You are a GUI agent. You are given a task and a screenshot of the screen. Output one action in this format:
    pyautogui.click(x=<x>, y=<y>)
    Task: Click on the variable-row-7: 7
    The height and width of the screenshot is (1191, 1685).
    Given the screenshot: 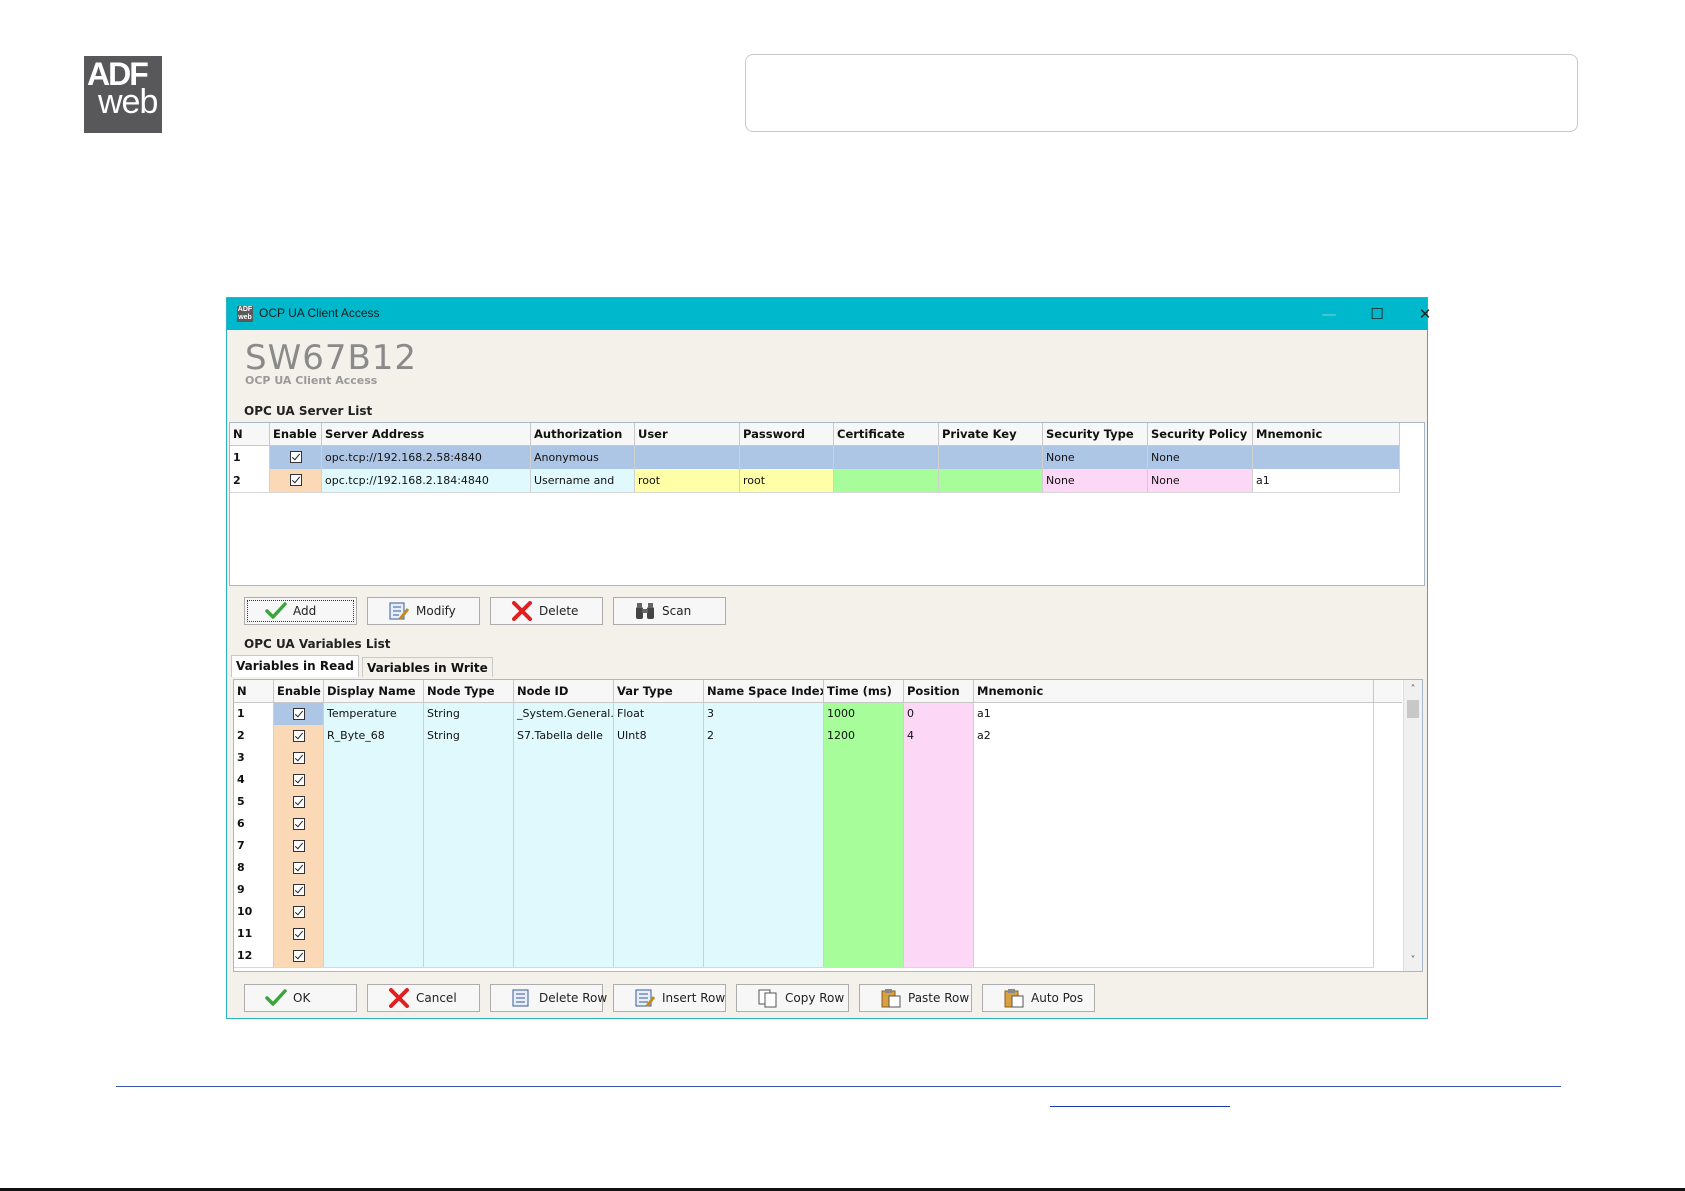 What is the action you would take?
    pyautogui.click(x=804, y=846)
    